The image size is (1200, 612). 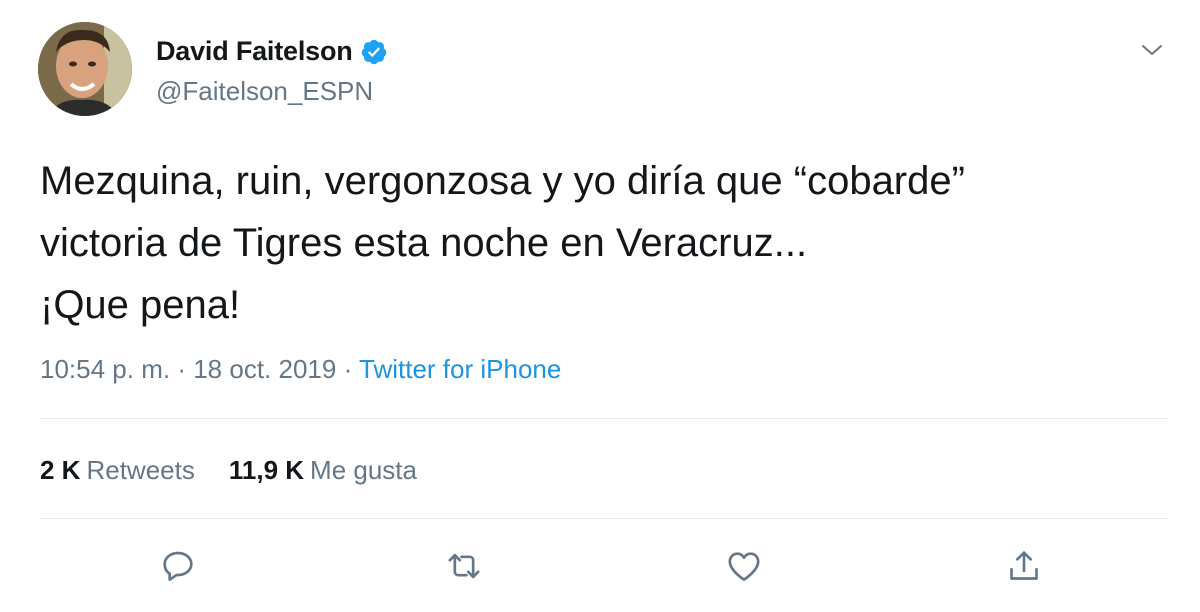 What do you see at coordinates (1024, 566) in the screenshot?
I see `share-icon` at bounding box center [1024, 566].